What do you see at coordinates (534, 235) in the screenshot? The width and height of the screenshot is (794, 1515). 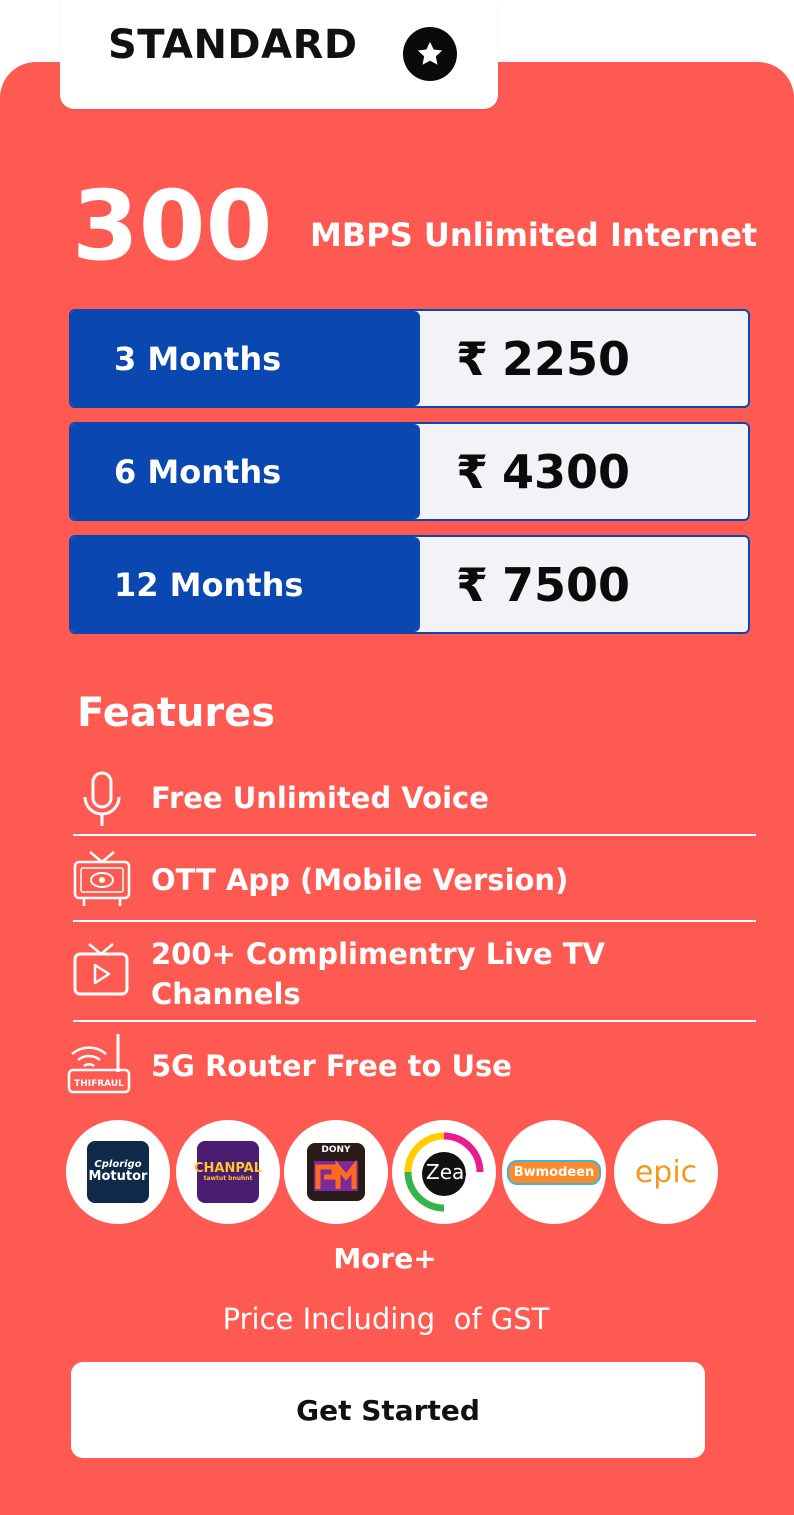 I see `speed-label: MBPS Unlimited Internet` at bounding box center [534, 235].